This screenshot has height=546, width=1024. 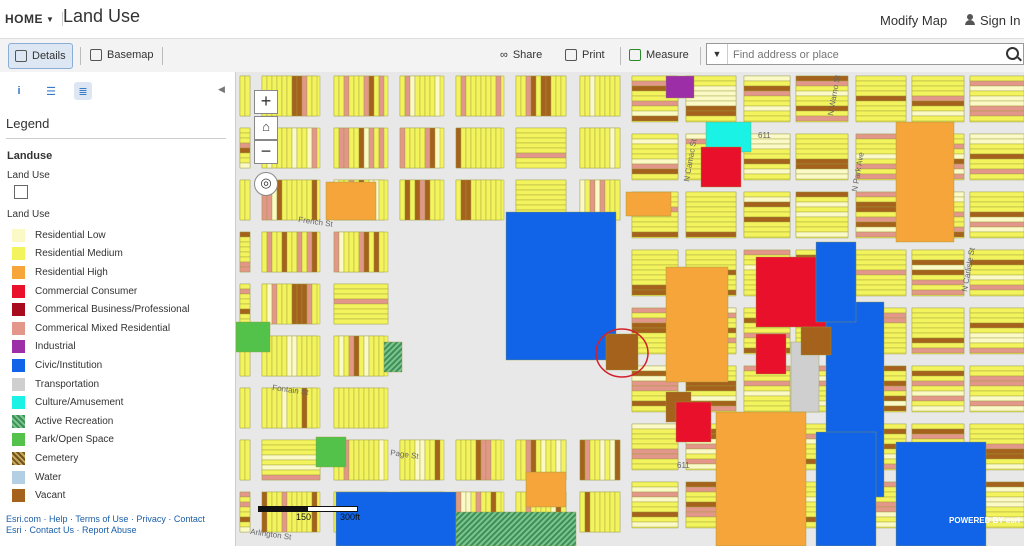 I want to click on share-button: ∞ Share, so click(x=521, y=55).